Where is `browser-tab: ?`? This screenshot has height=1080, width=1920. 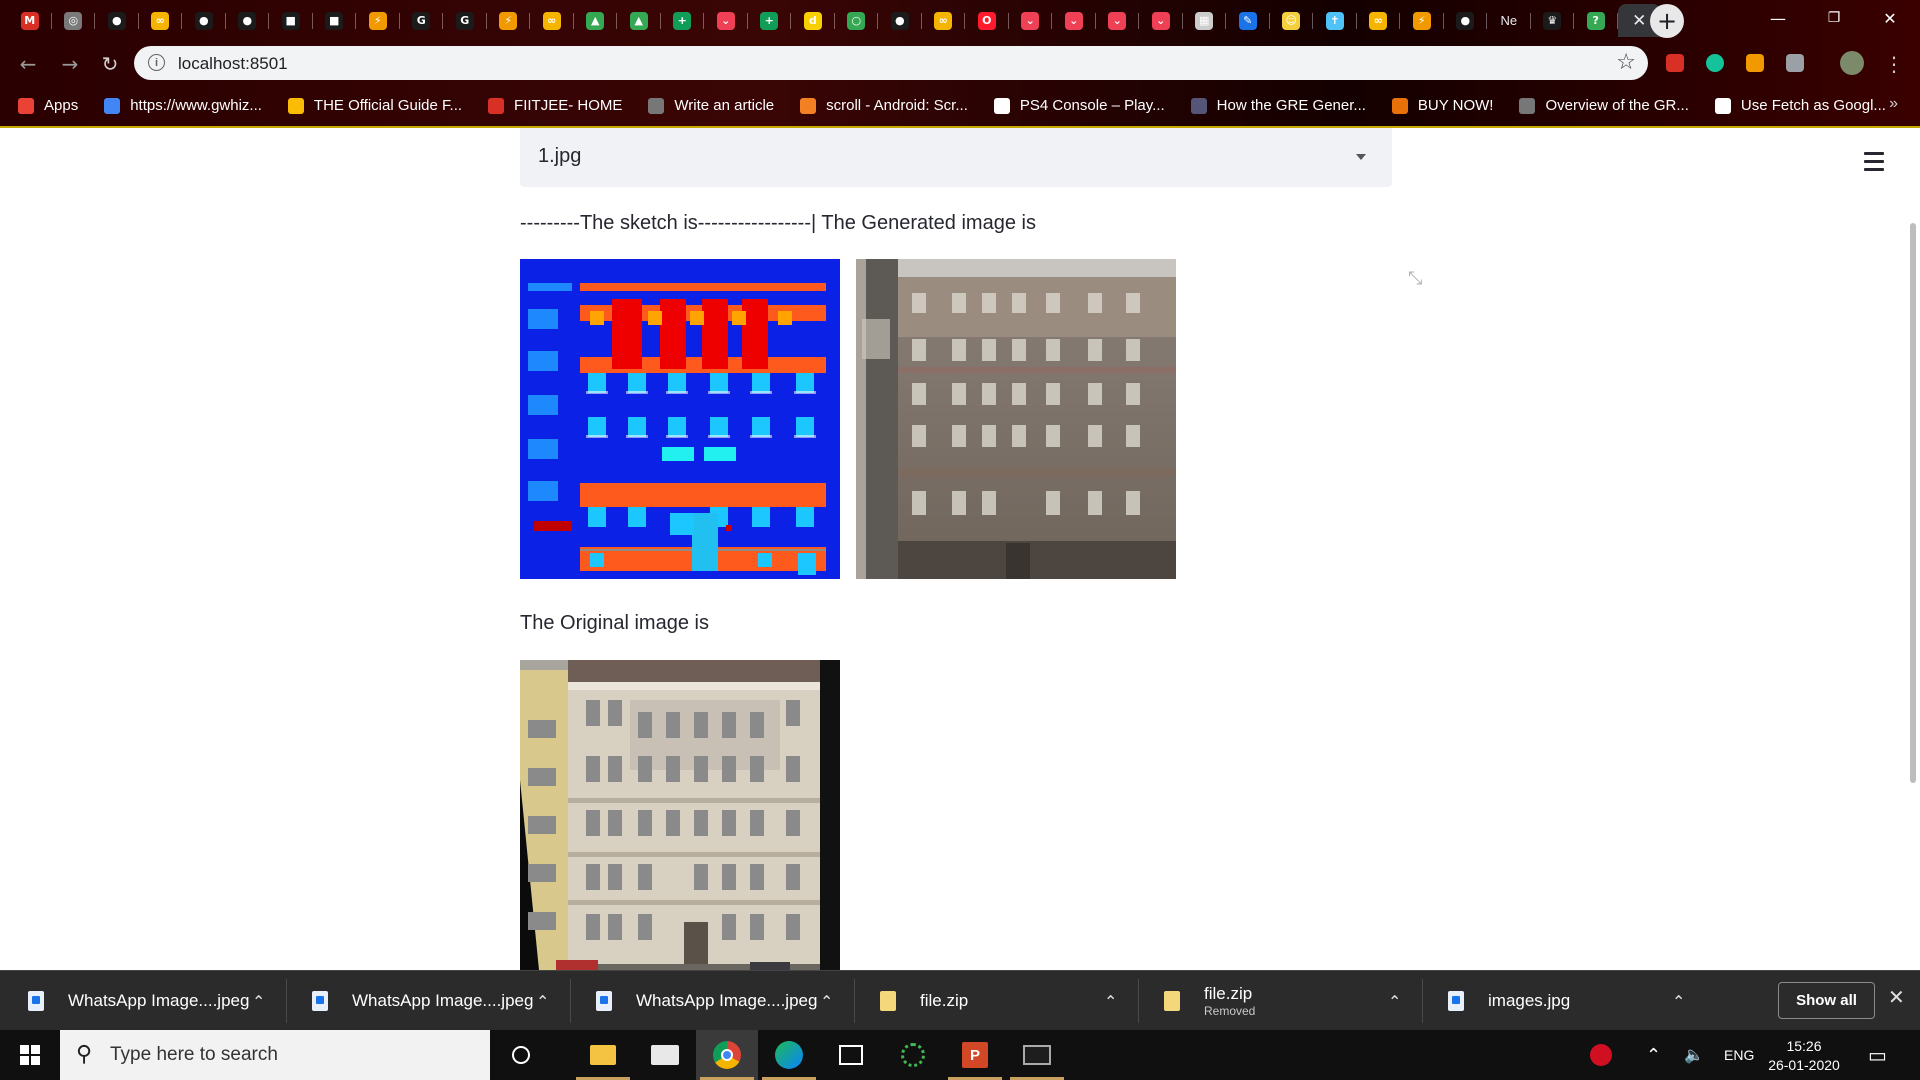 browser-tab: ? is located at coordinates (1596, 20).